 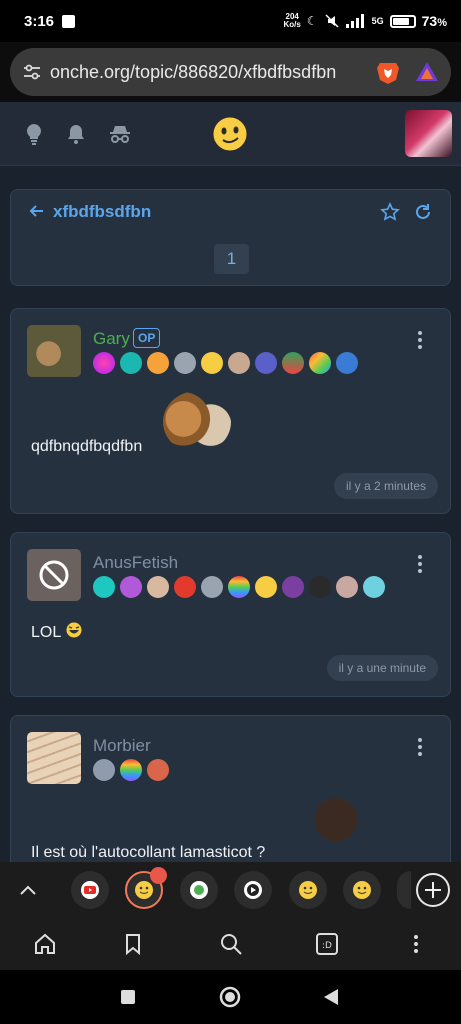 I want to click on close-tab-icon, so click(x=158, y=875).